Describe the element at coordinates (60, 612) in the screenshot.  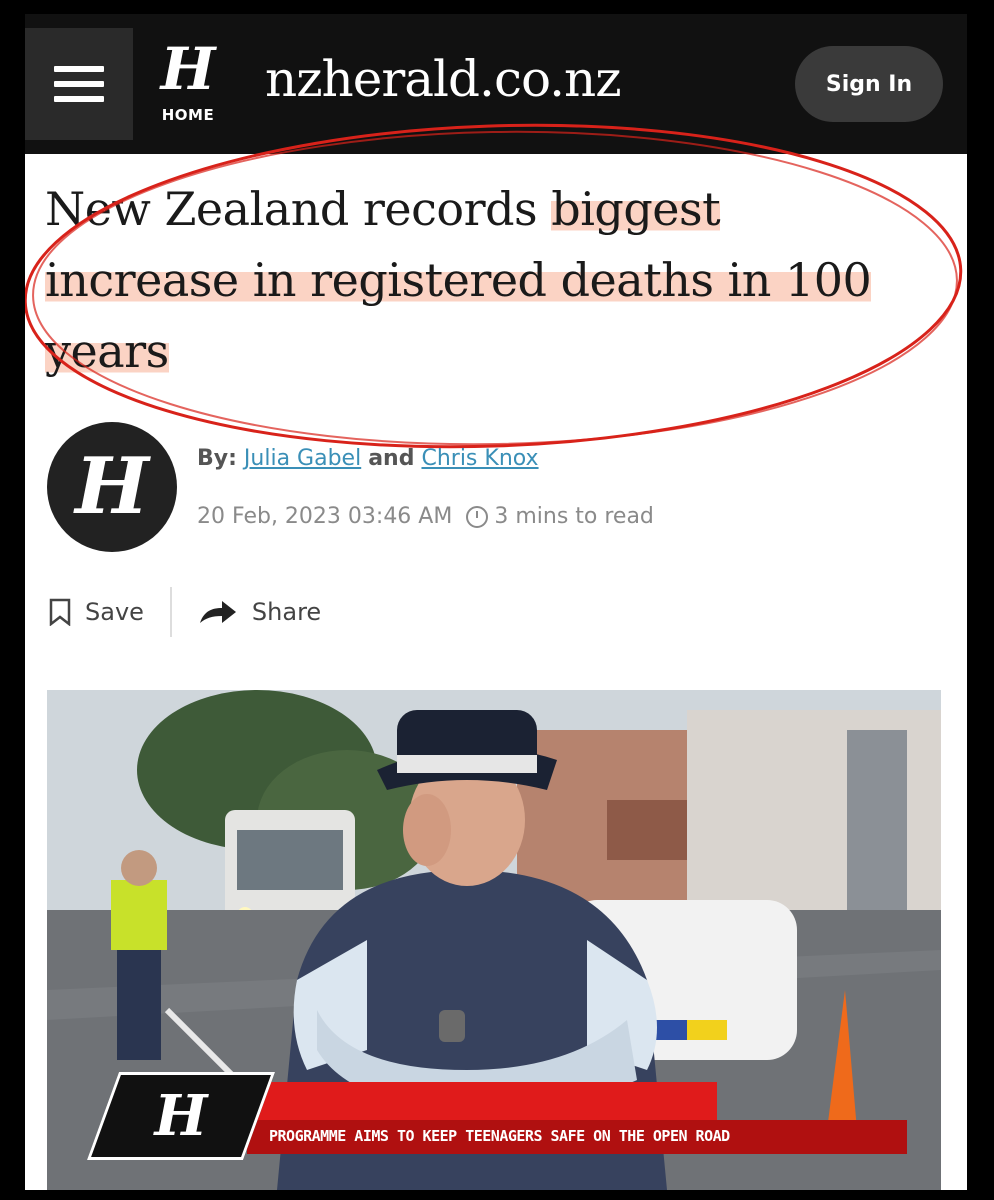
I see `bookmark-icon` at that location.